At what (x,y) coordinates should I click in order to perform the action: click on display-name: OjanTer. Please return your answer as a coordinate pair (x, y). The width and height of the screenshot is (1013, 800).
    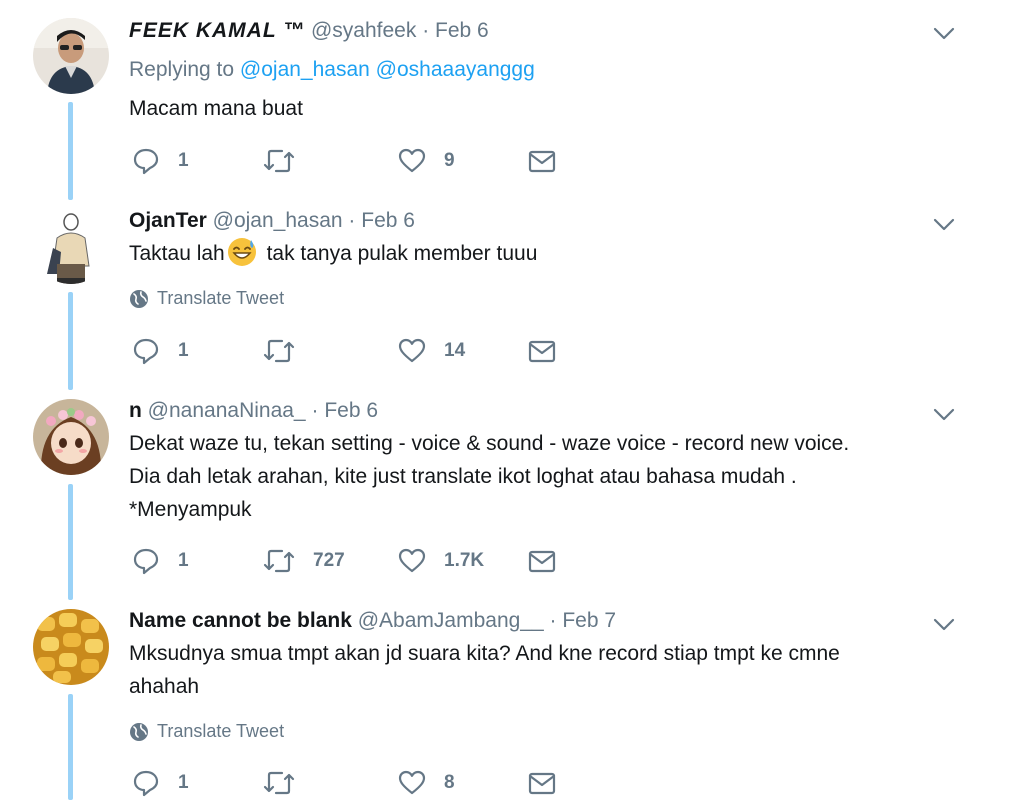
    Looking at the image, I should click on (168, 220).